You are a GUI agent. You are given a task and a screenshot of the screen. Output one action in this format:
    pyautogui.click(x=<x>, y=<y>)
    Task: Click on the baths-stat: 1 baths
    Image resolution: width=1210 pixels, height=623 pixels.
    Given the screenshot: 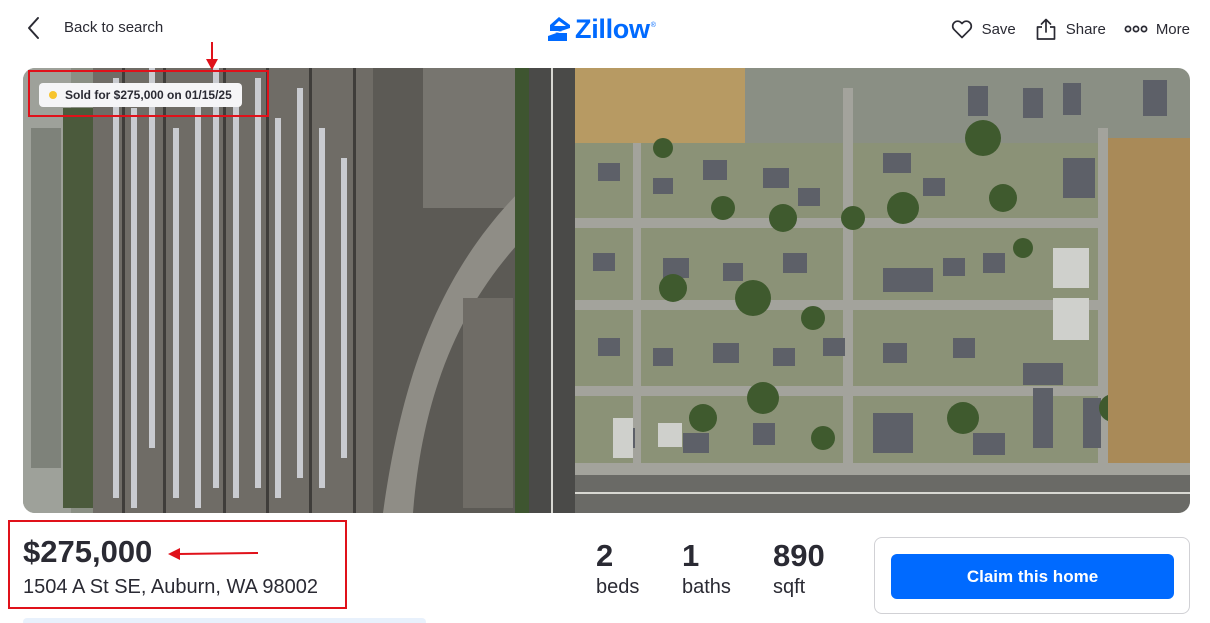 What is the action you would take?
    pyautogui.click(x=706, y=569)
    